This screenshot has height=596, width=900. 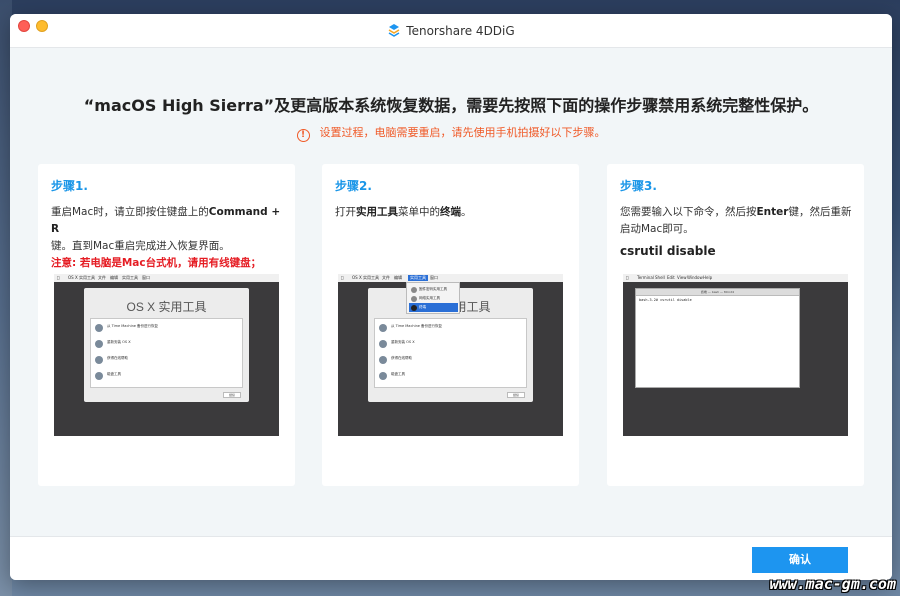 What do you see at coordinates (451, 558) in the screenshot?
I see `footer-bar: 确认` at bounding box center [451, 558].